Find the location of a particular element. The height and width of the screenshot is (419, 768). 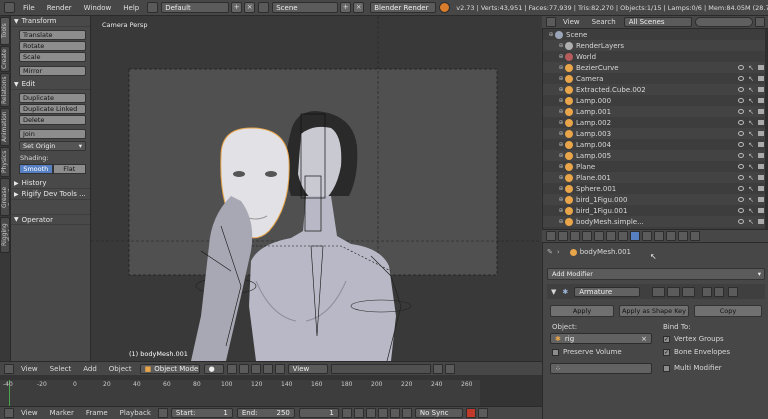

apply-as-shape-key-button: Apply as Shape Key is located at coordinates (654, 311).